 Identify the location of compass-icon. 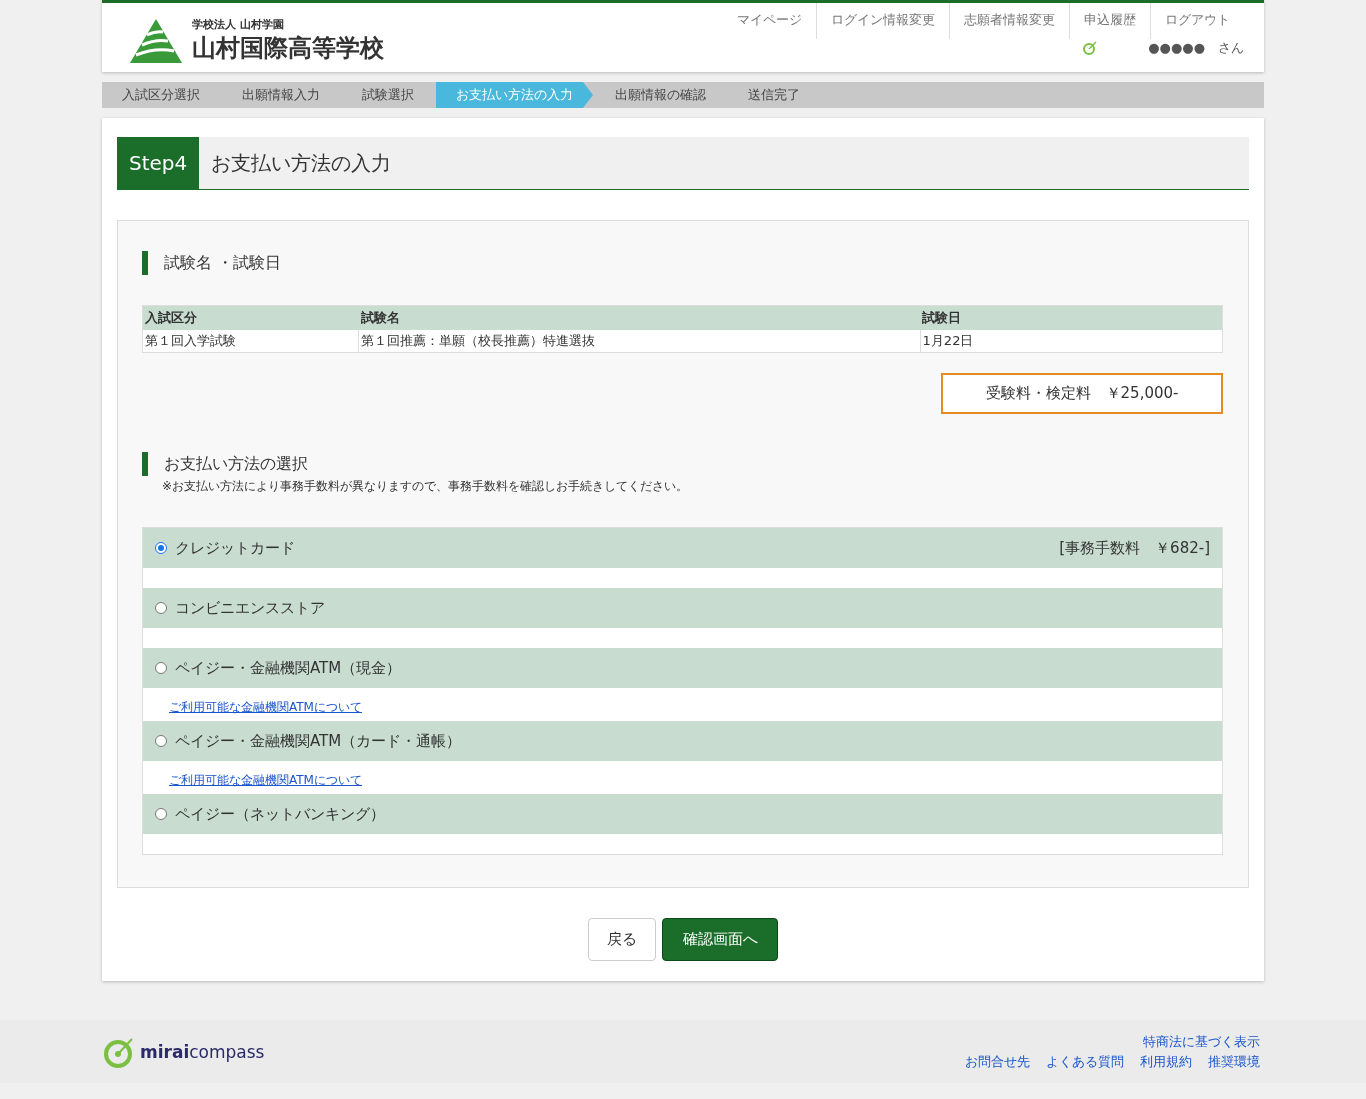
(1090, 48).